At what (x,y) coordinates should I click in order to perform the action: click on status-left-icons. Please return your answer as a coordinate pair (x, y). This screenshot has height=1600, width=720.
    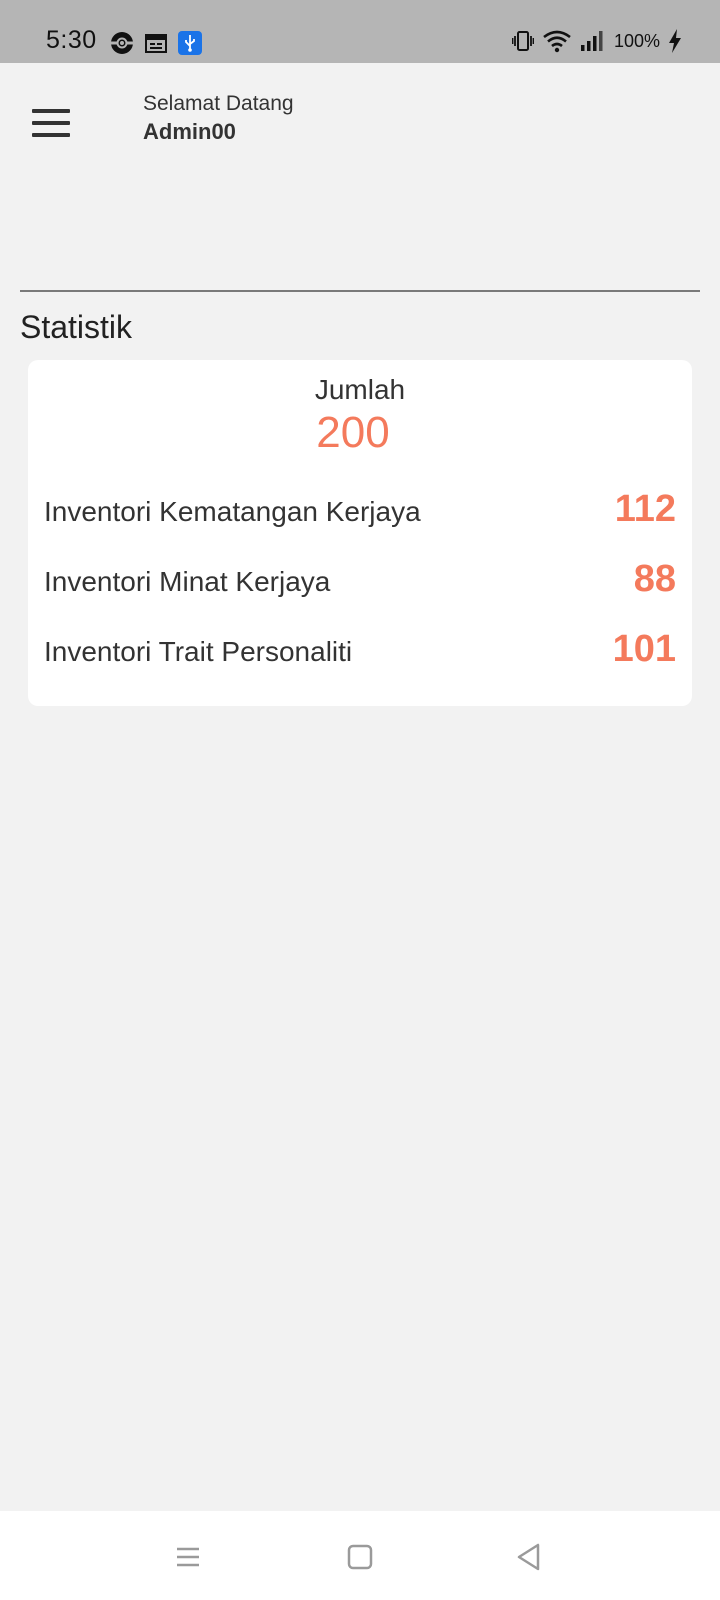
    Looking at the image, I should click on (156, 43).